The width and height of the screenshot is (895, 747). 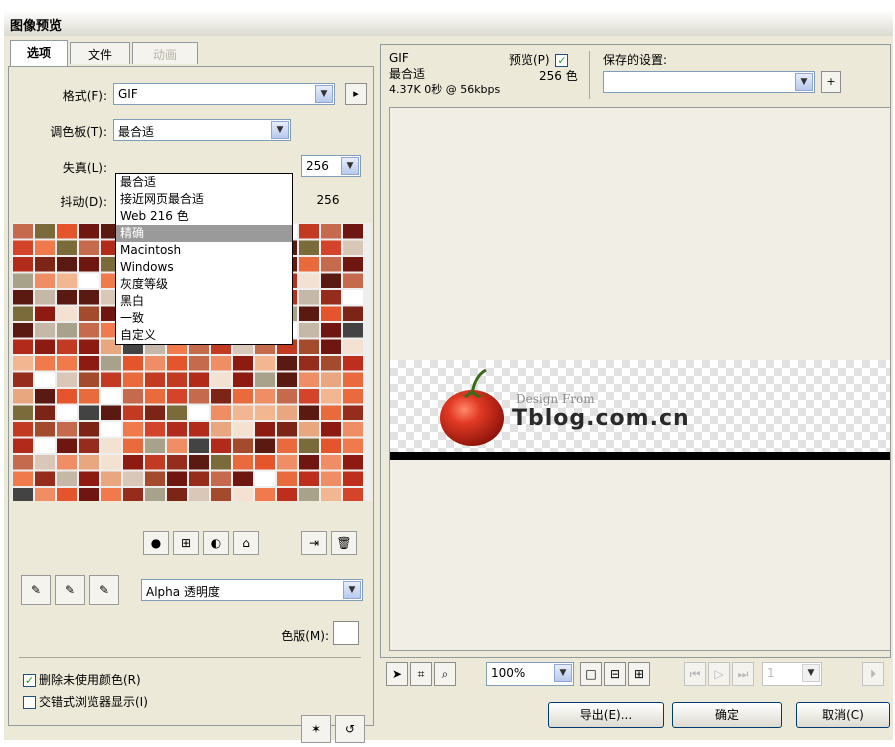 I want to click on ok-button: 确定, so click(x=727, y=715).